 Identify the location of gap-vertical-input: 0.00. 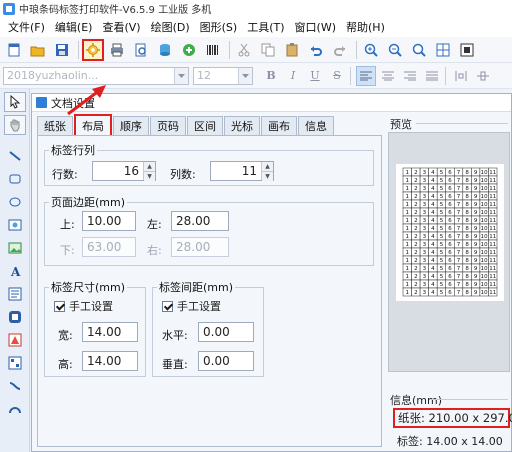
(226, 361).